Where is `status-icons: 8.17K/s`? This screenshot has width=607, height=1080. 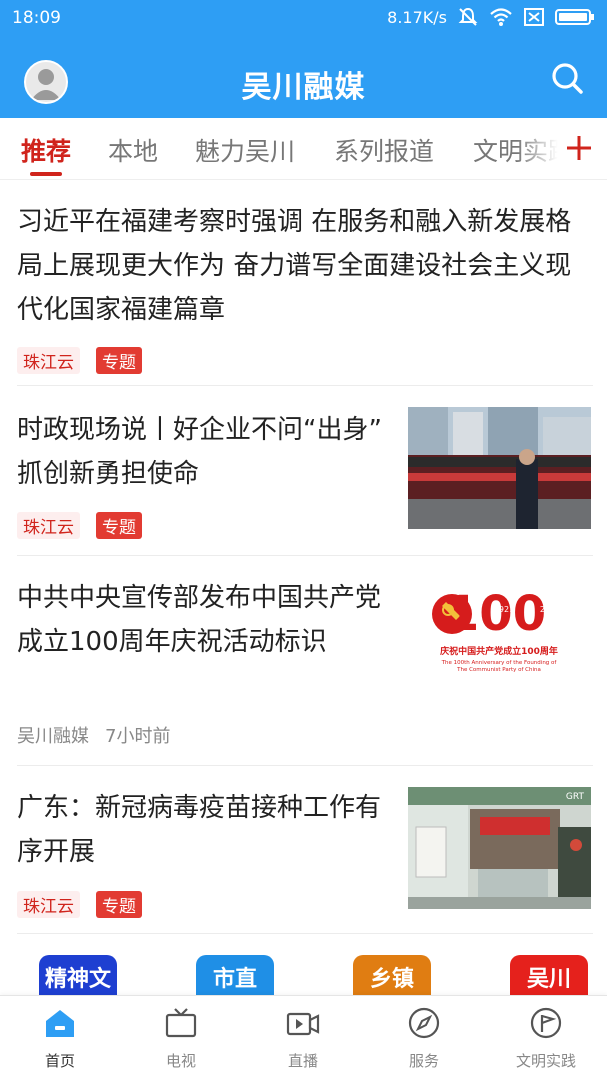
status-icons: 8.17K/s is located at coordinates (491, 17).